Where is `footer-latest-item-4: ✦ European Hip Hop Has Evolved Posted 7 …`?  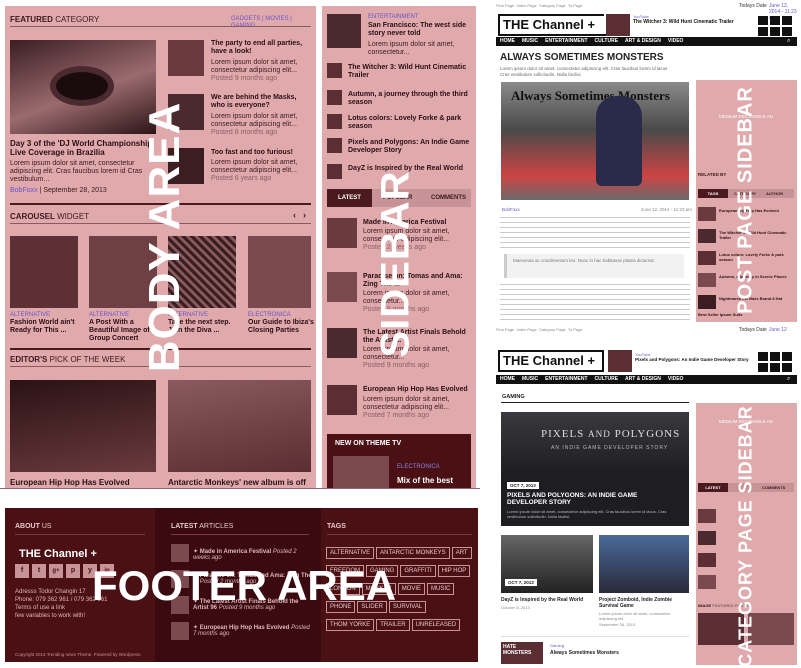
footer-latest-item-4: ✦ European Hip Hop Has Evolved Posted 7 … is located at coordinates (253, 630).